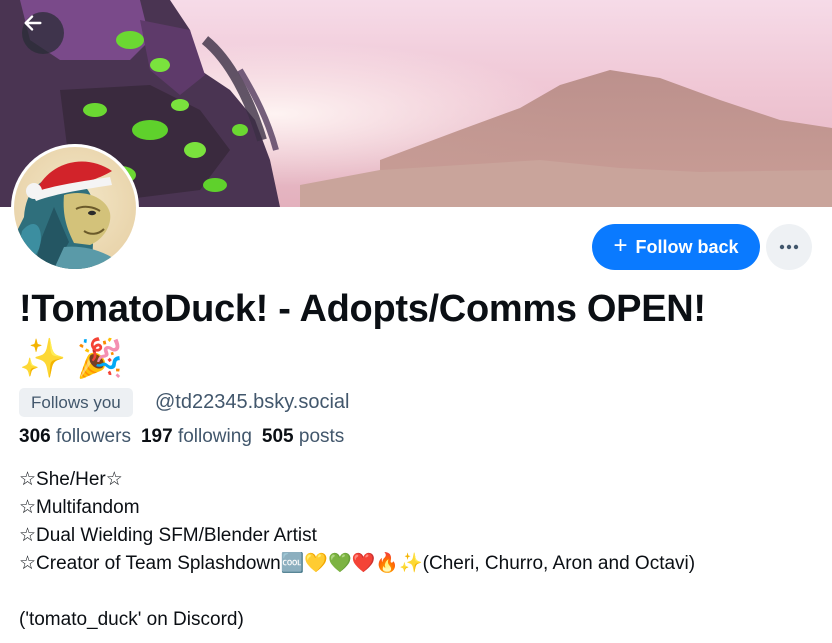 The width and height of the screenshot is (832, 643). I want to click on profile-stats: 306 followers 197 following 505 posts, so click(181, 437).